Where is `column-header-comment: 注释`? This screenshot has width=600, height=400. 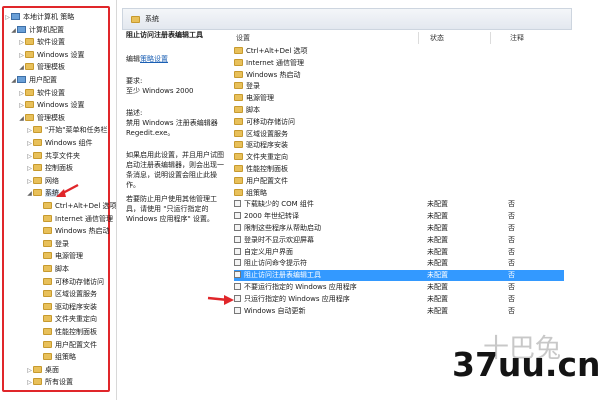
column-header-comment: 注释 is located at coordinates (517, 38).